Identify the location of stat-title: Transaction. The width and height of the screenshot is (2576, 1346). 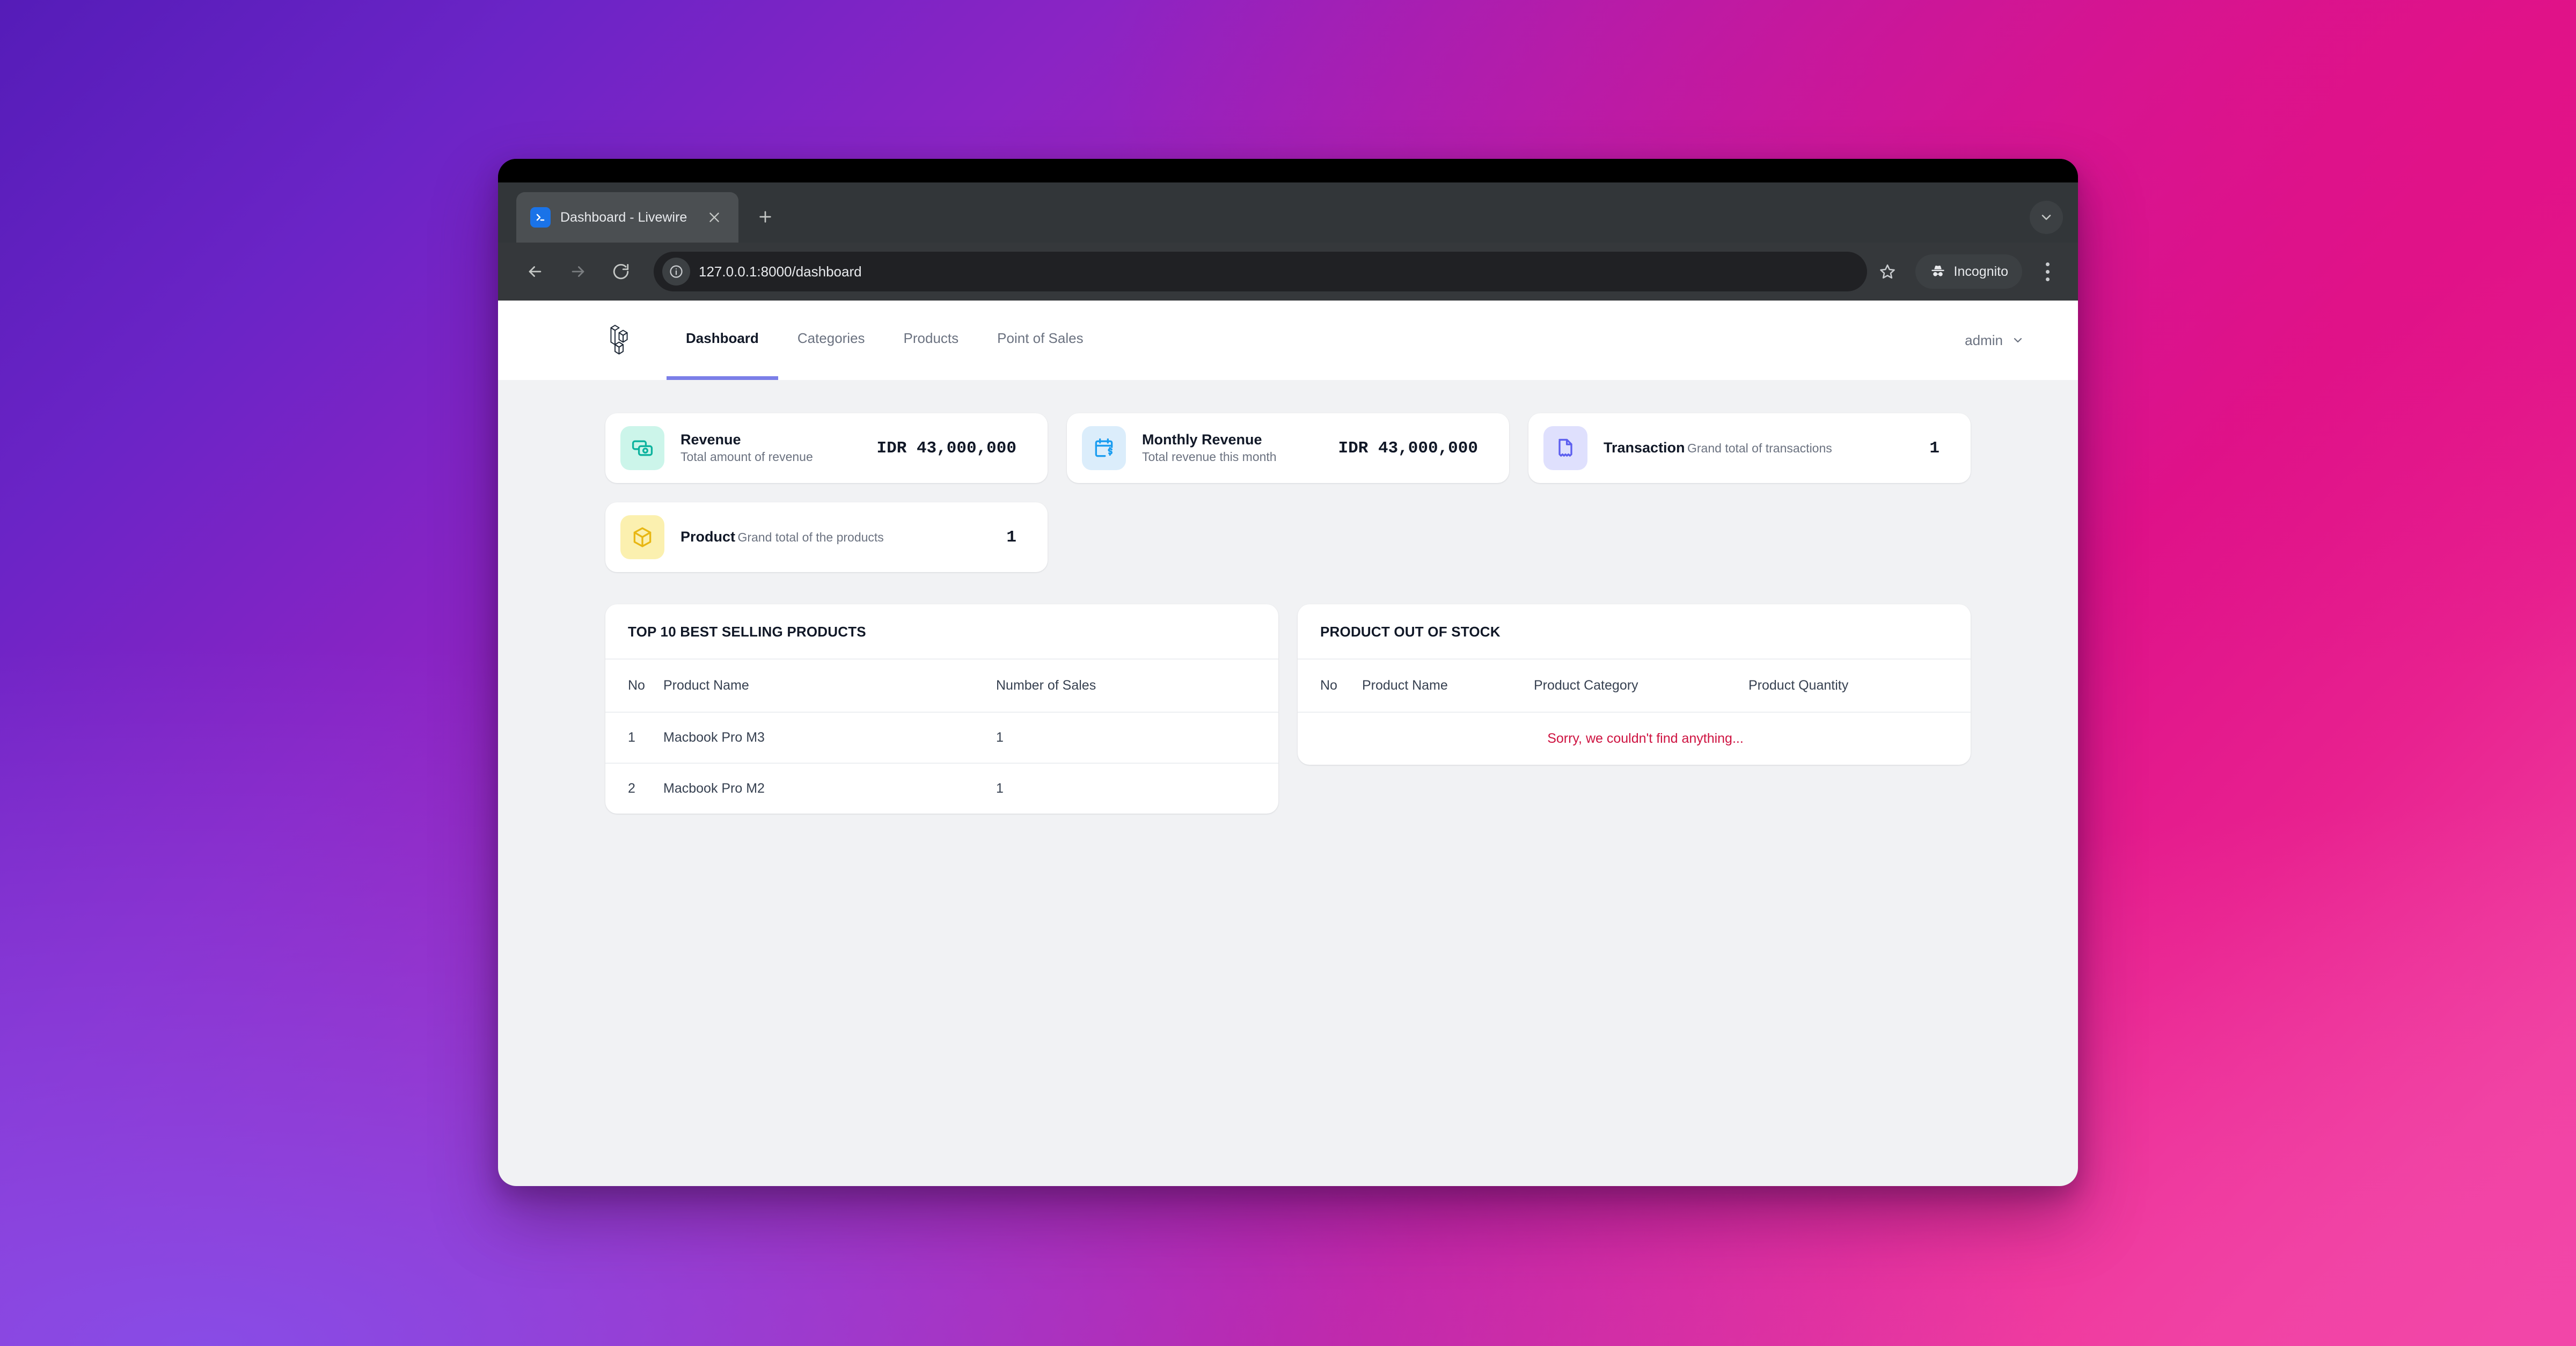
(1644, 448).